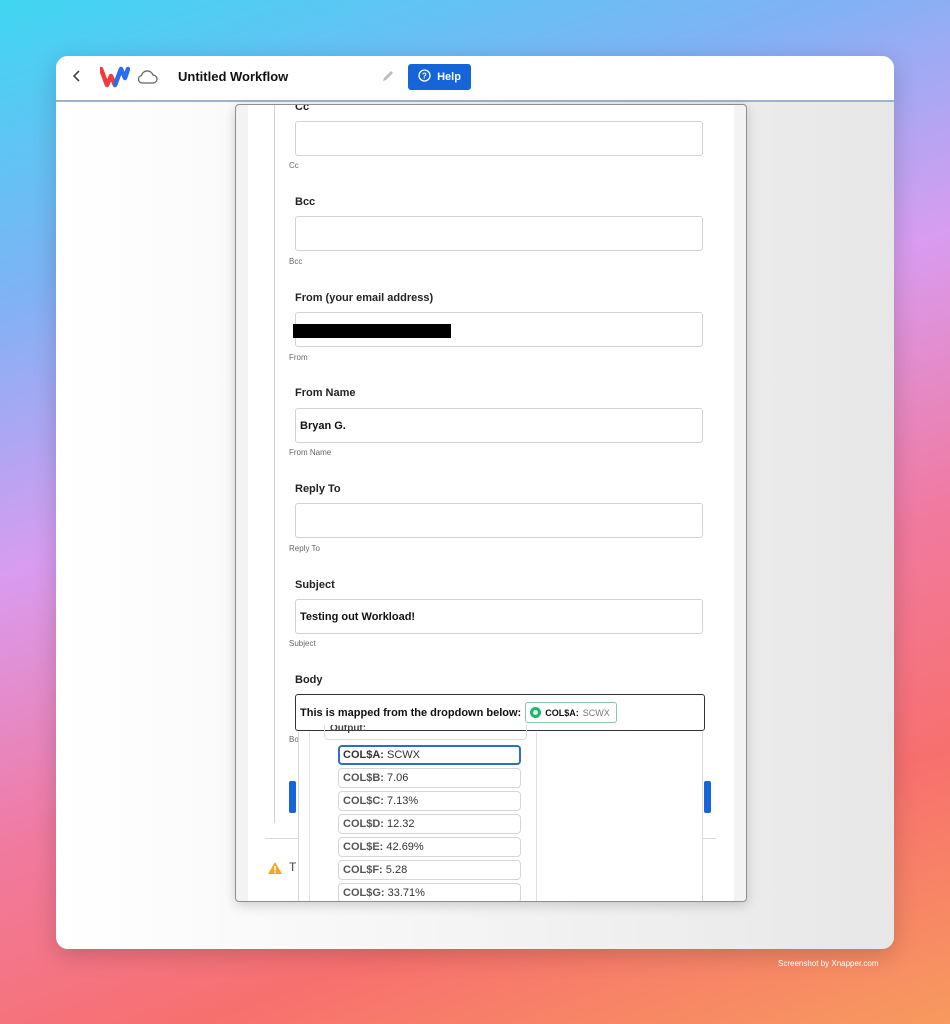  I want to click on warning-text: T, so click(293, 867).